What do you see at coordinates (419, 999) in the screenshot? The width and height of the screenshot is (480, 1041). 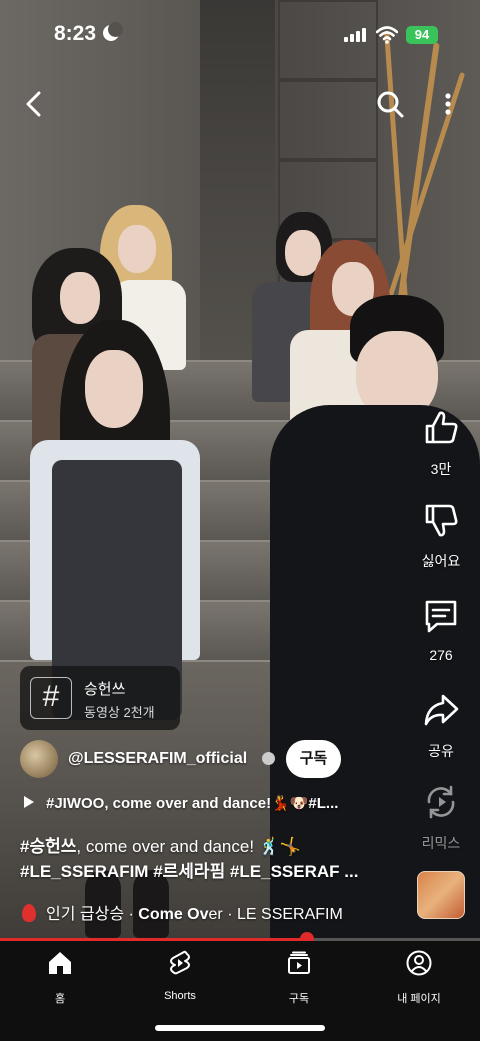 I see `nav-label: 내 페이지` at bounding box center [419, 999].